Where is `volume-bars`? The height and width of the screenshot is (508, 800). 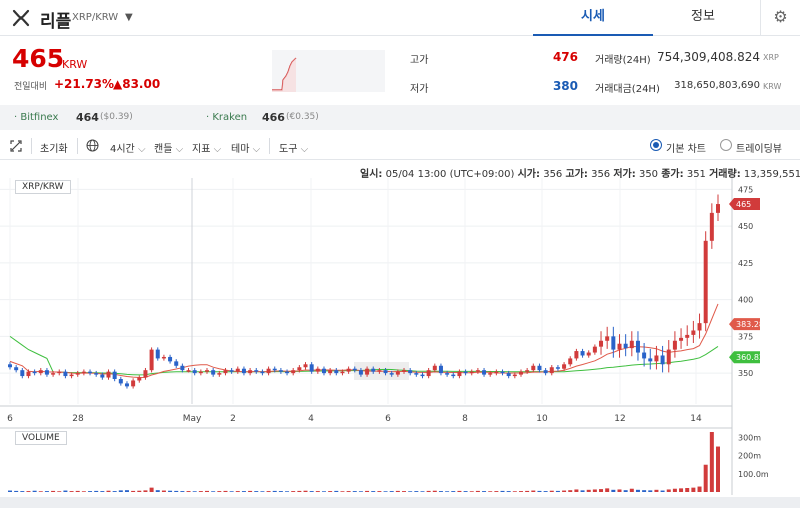 volume-bars is located at coordinates (364, 462).